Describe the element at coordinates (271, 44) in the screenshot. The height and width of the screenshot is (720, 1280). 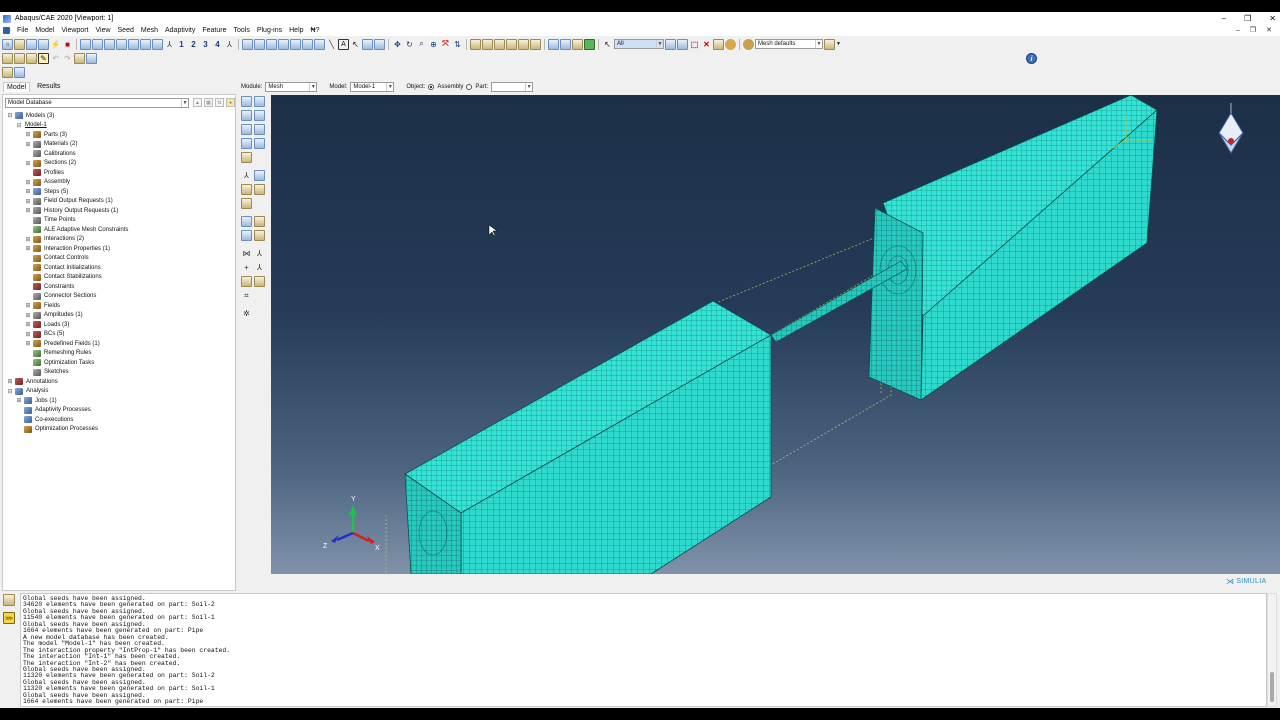
I see `view-top-icon` at that location.